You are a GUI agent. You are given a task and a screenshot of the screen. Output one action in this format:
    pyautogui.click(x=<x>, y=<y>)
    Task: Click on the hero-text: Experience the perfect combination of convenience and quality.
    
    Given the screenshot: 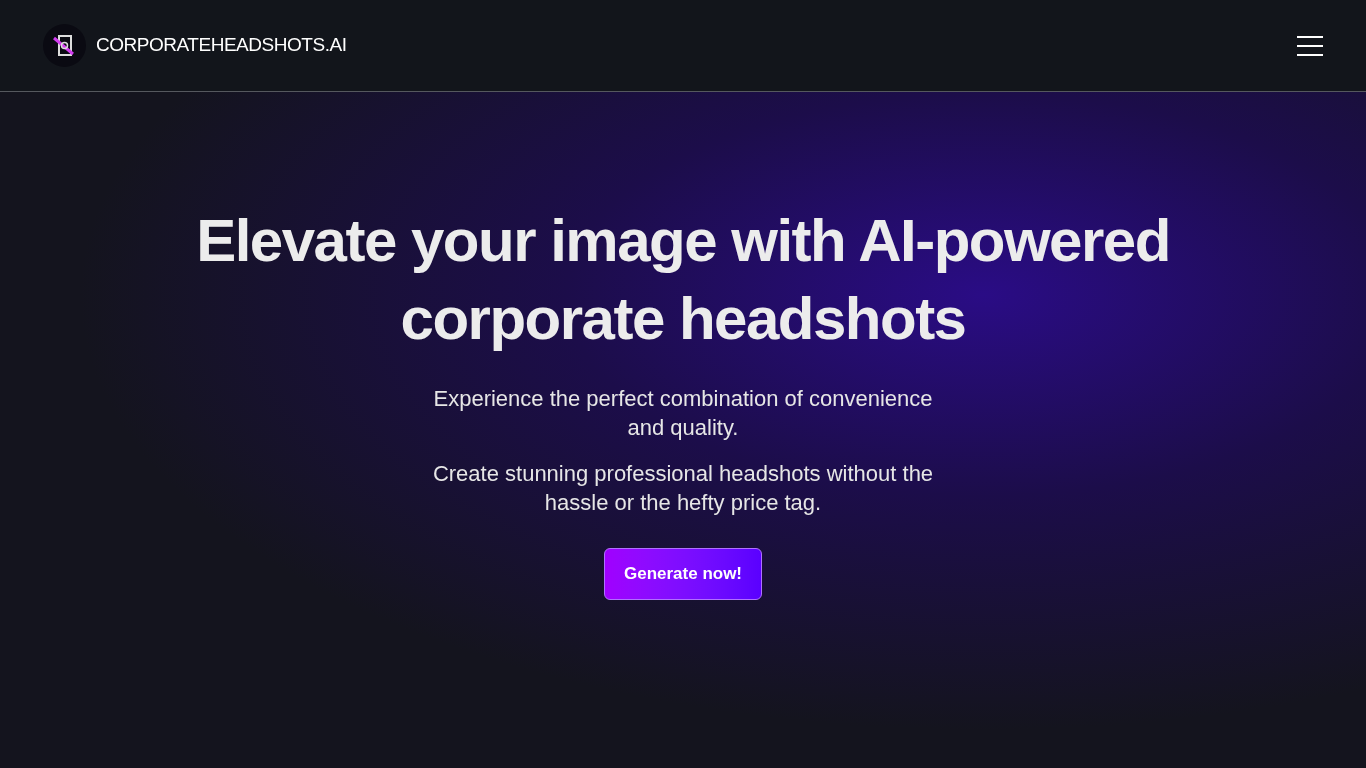 What is the action you would take?
    pyautogui.click(x=683, y=413)
    